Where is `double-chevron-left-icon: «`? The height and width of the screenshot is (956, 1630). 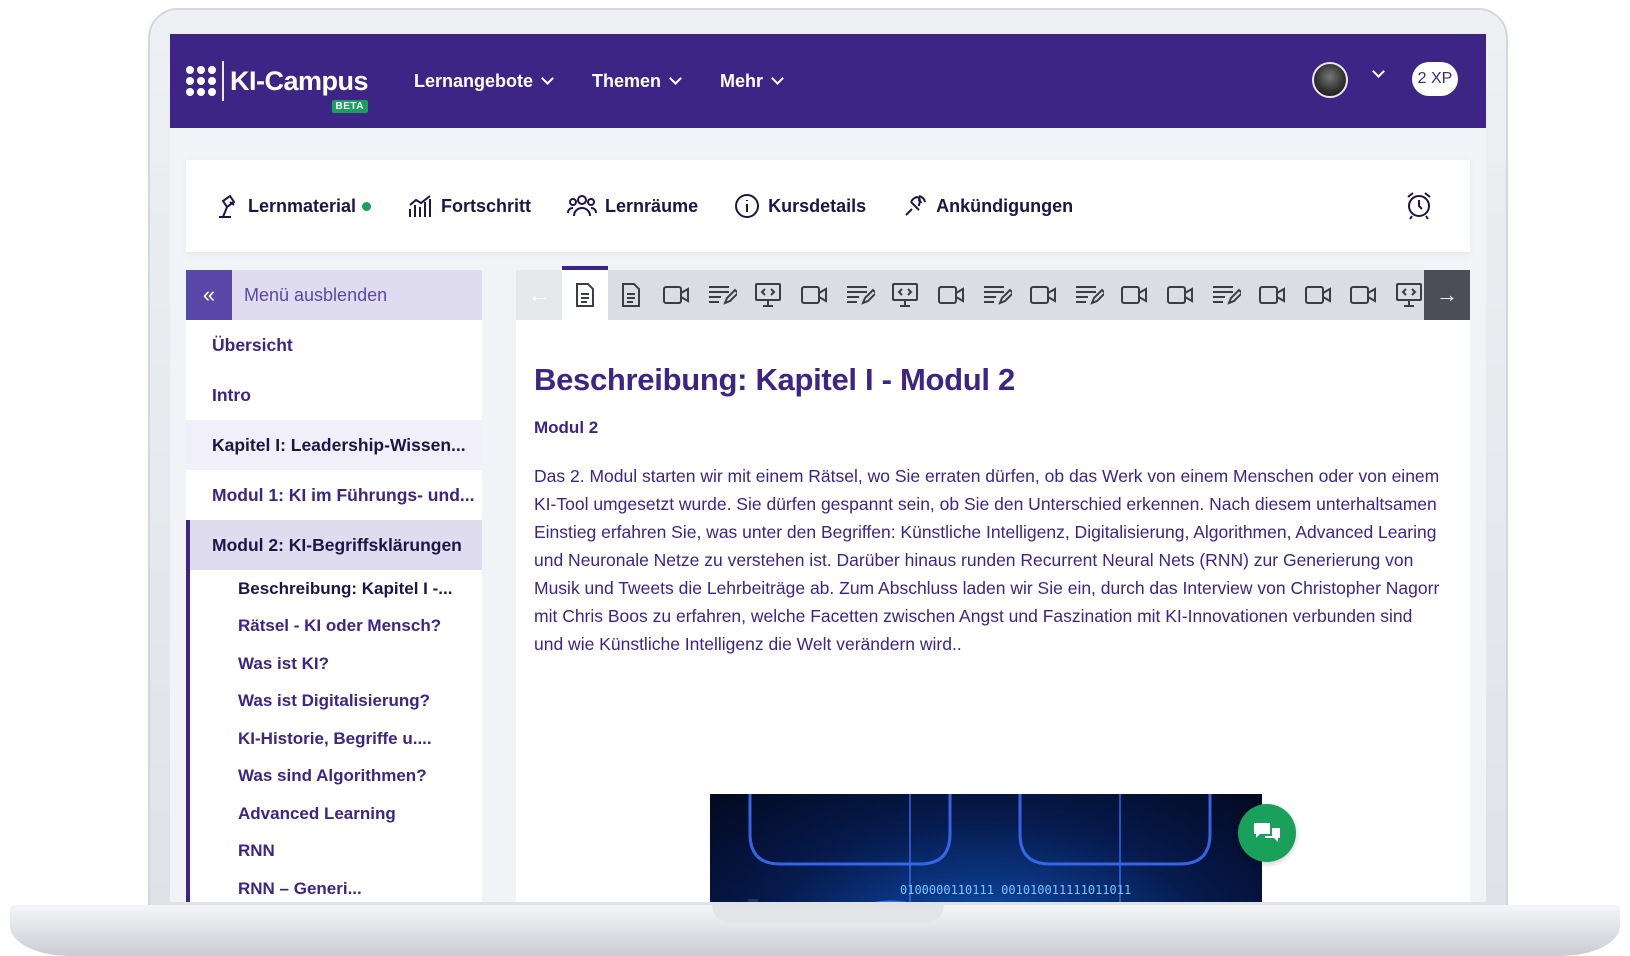 double-chevron-left-icon: « is located at coordinates (209, 295).